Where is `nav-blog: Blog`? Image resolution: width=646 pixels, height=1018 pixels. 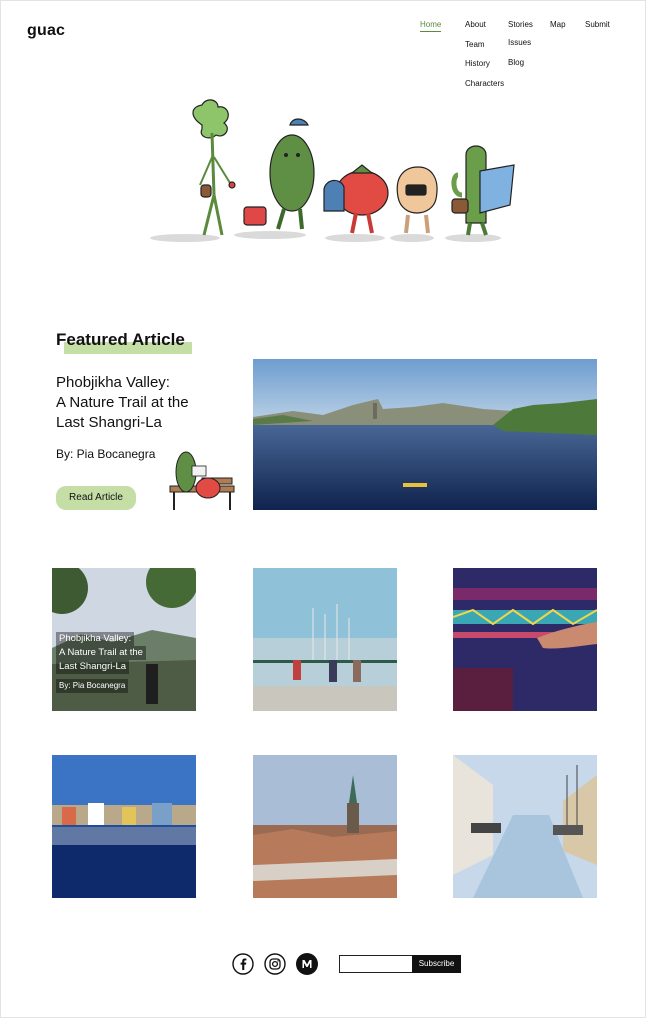
nav-blog: Blog is located at coordinates (516, 62).